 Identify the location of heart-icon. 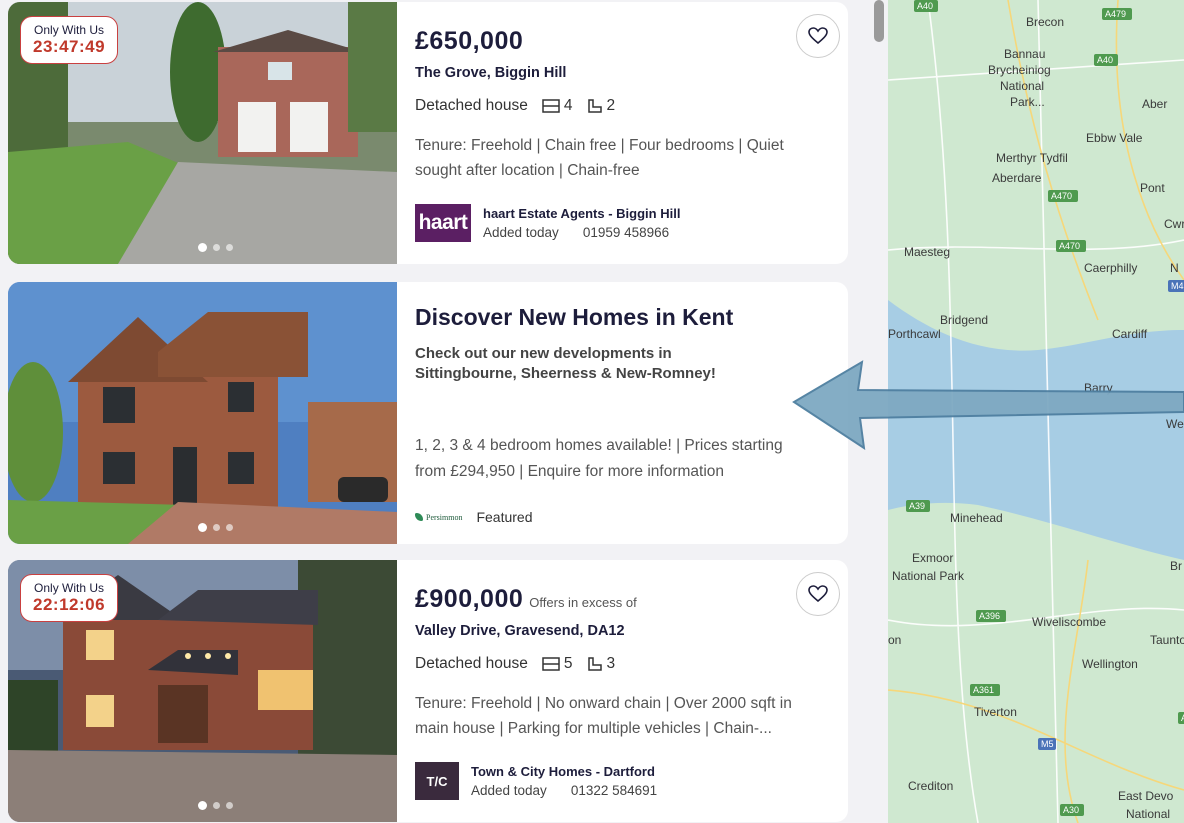
(818, 594).